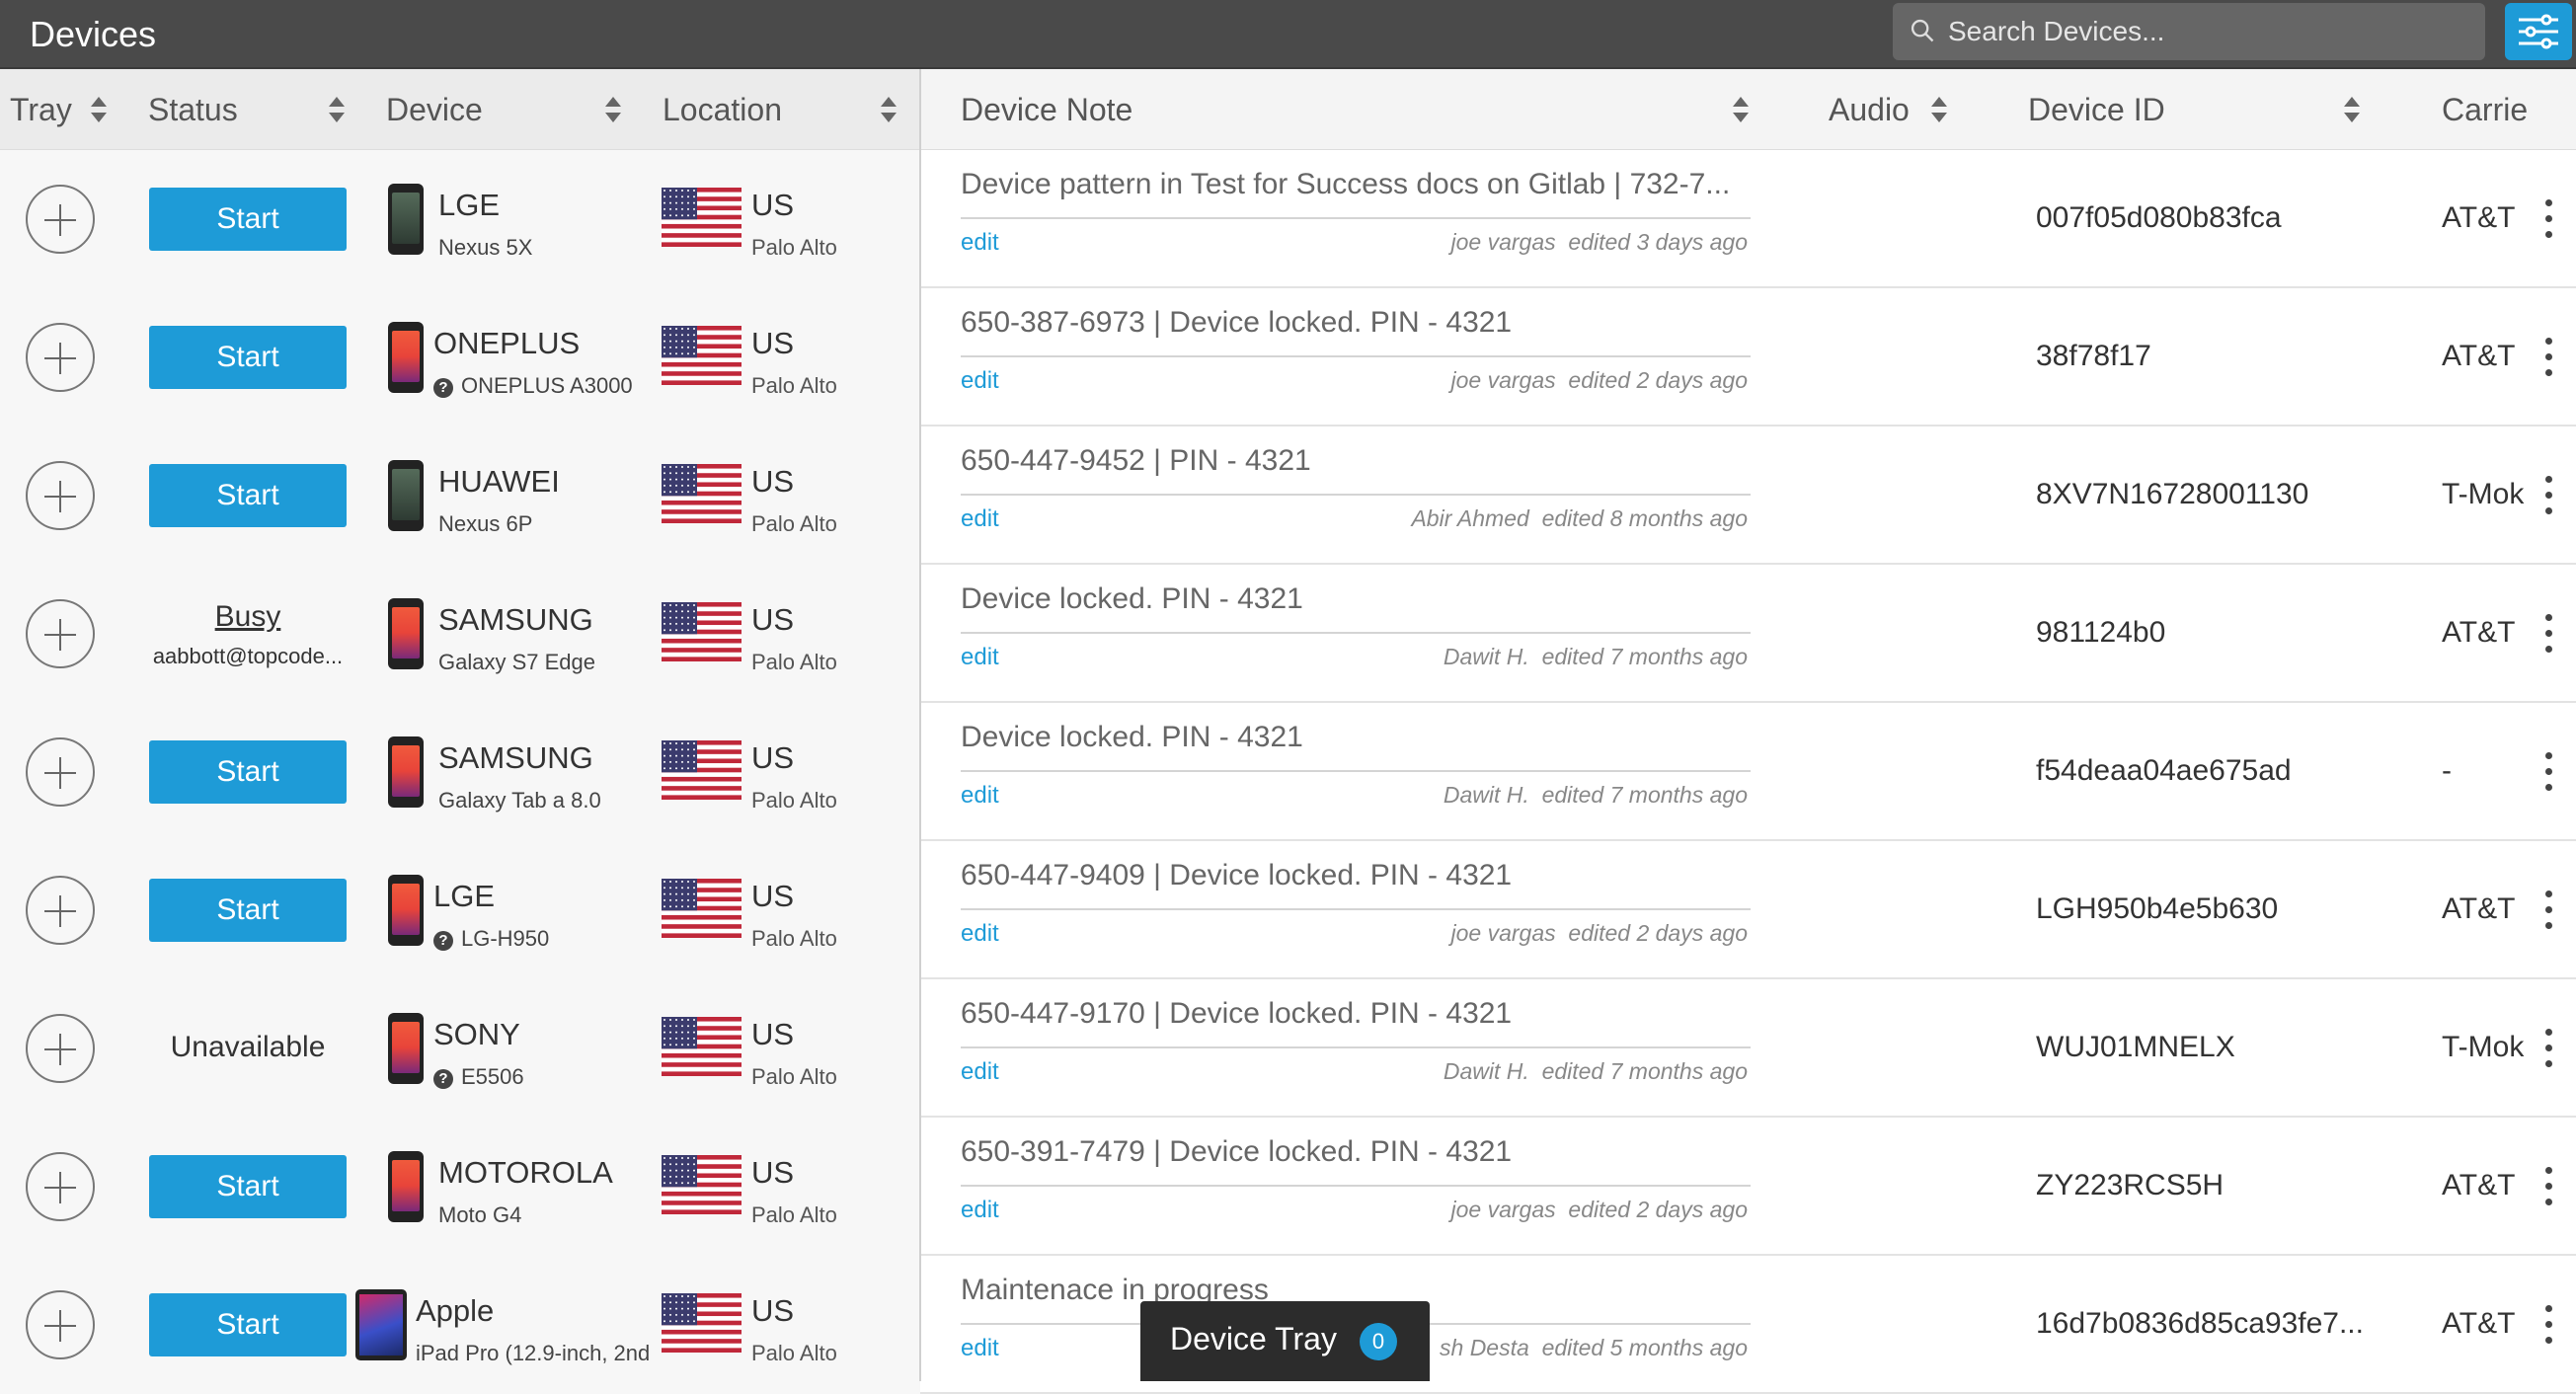 This screenshot has height=1394, width=2576. What do you see at coordinates (247, 617) in the screenshot?
I see `busy-status-link: Busy` at bounding box center [247, 617].